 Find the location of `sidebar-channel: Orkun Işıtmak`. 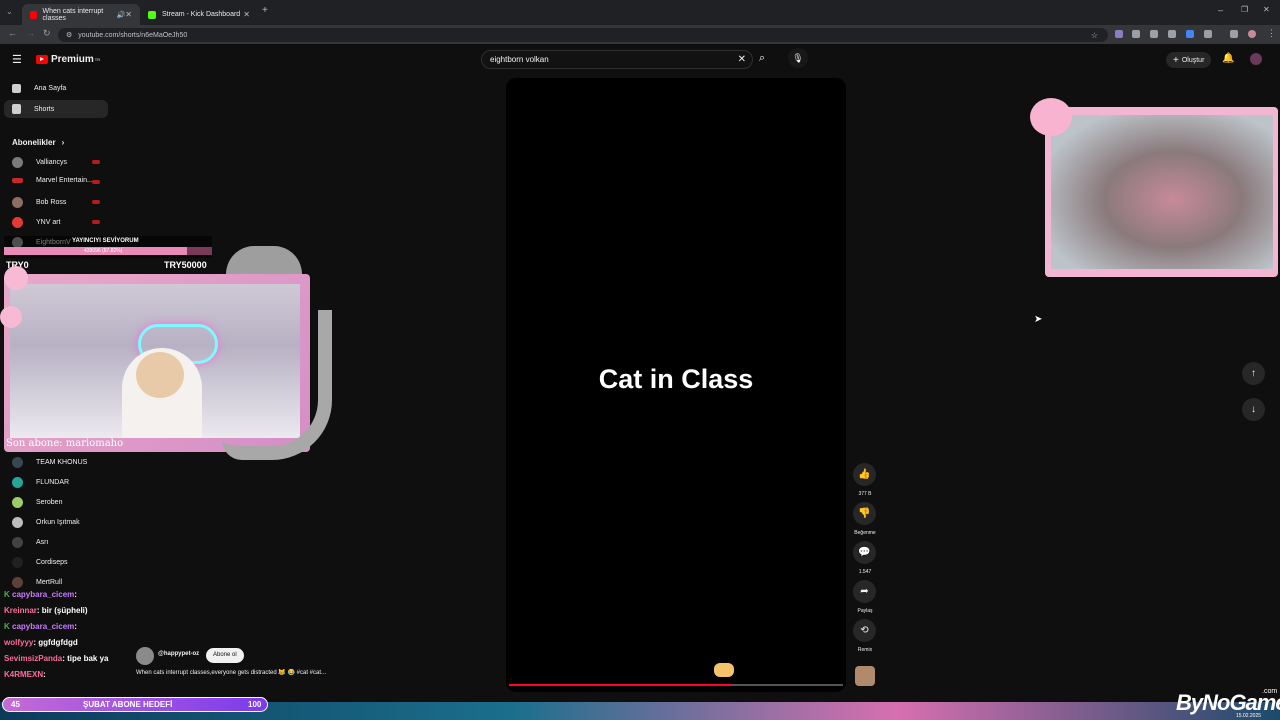

sidebar-channel: Orkun Işıtmak is located at coordinates (46, 522).